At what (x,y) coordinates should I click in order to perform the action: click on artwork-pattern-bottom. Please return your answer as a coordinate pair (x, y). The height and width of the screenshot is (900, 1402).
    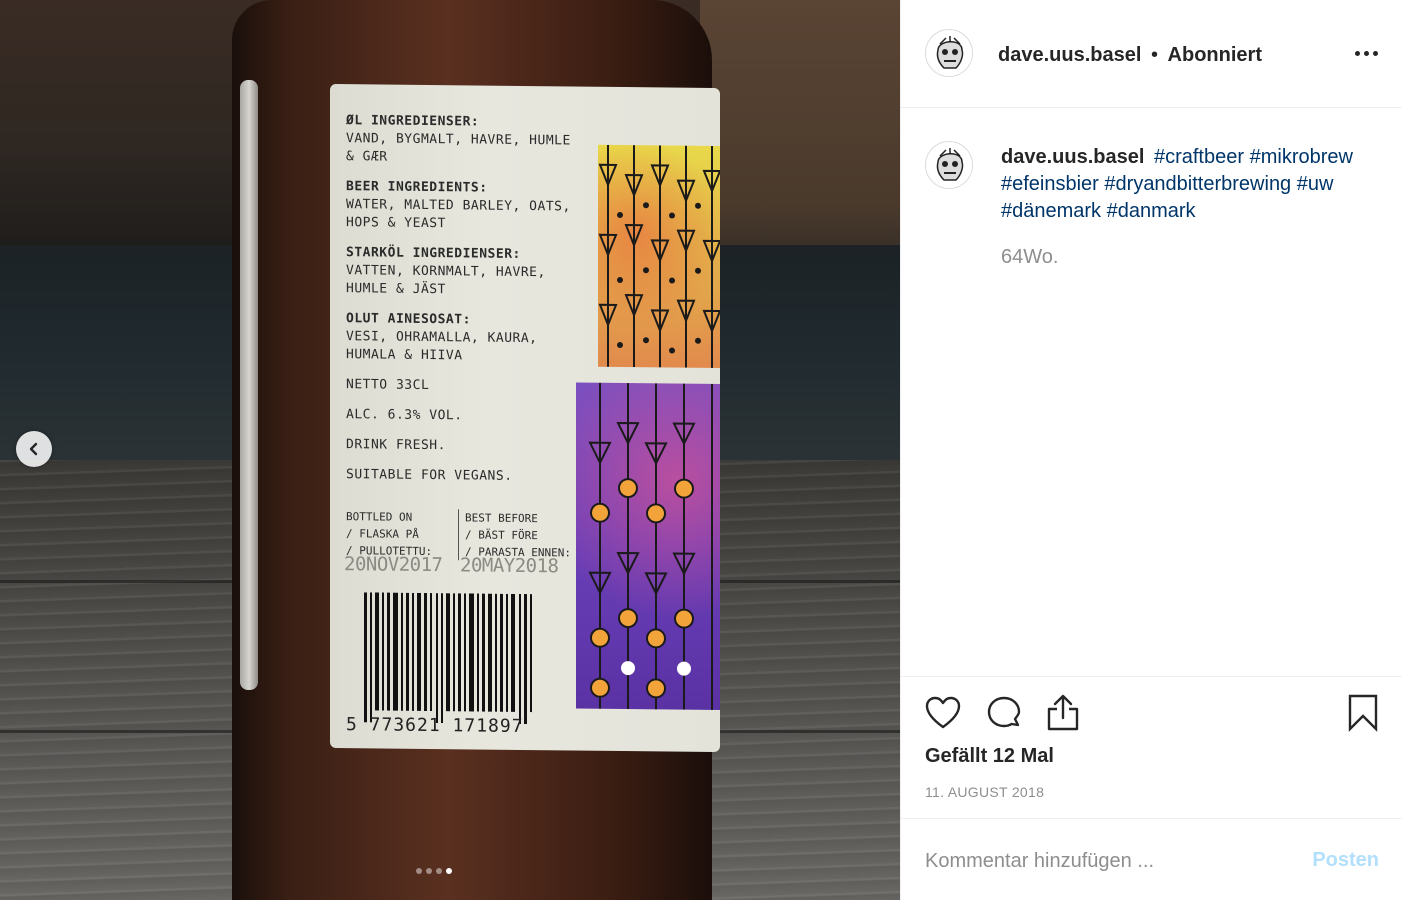
    Looking at the image, I should click on (650, 546).